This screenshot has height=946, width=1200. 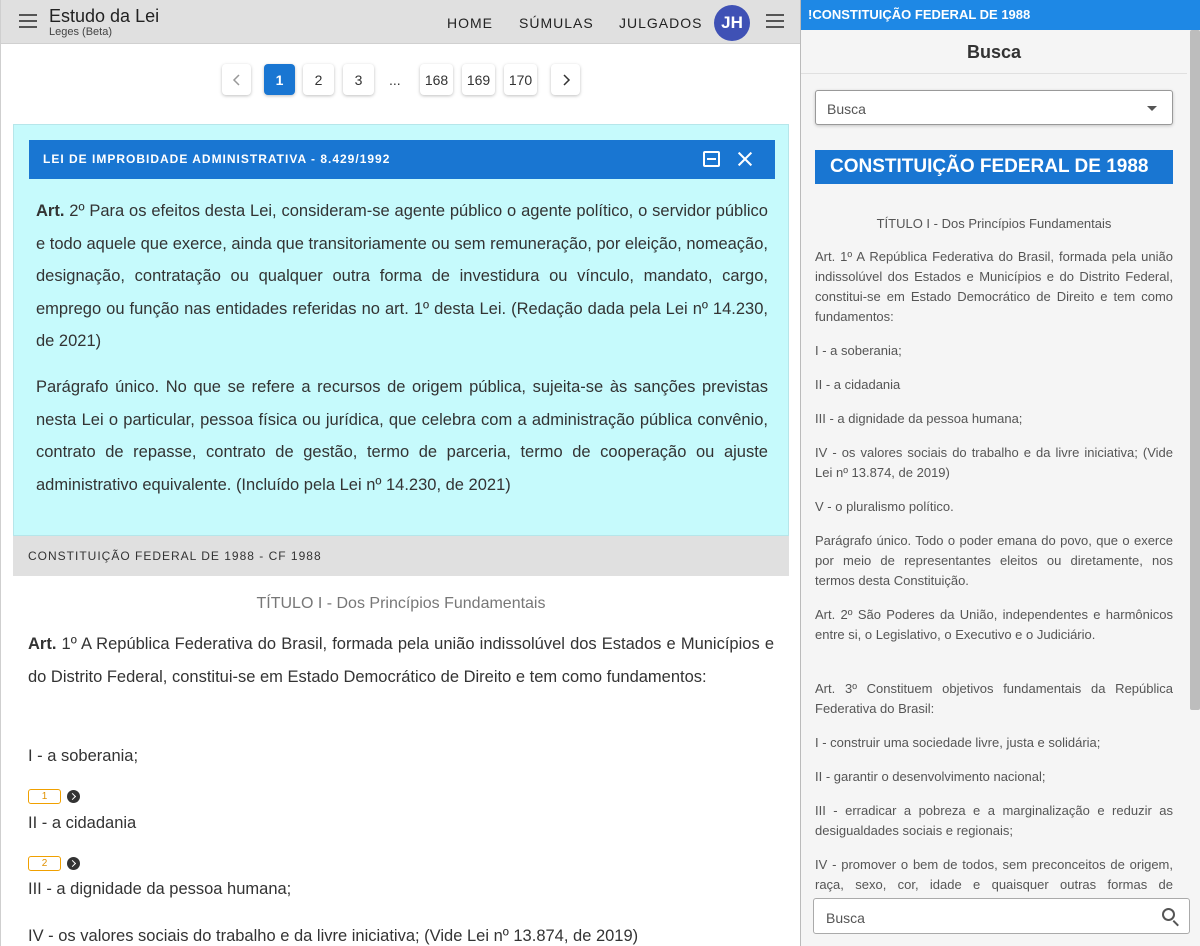 What do you see at coordinates (775, 21) in the screenshot?
I see `options-menu-icon` at bounding box center [775, 21].